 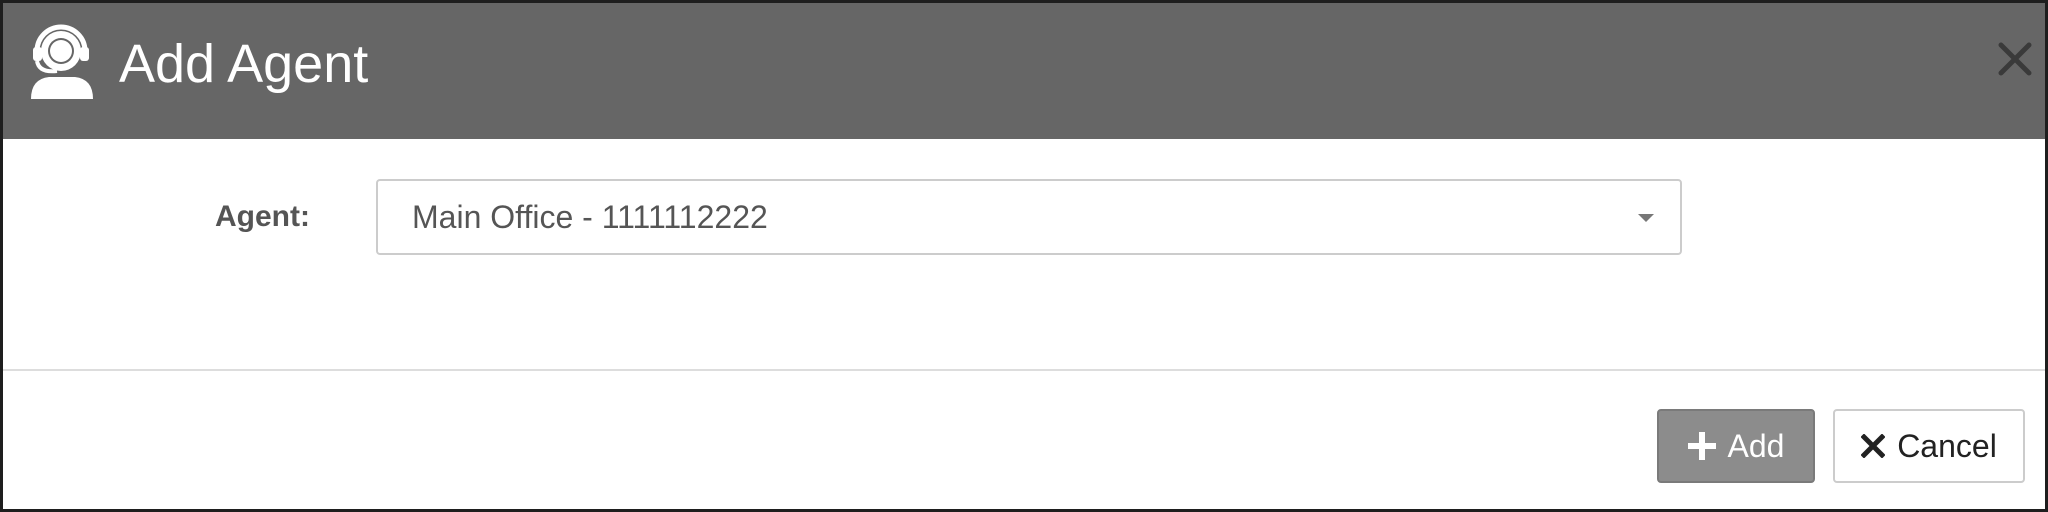 I want to click on chevron-down-icon, so click(x=1646, y=218).